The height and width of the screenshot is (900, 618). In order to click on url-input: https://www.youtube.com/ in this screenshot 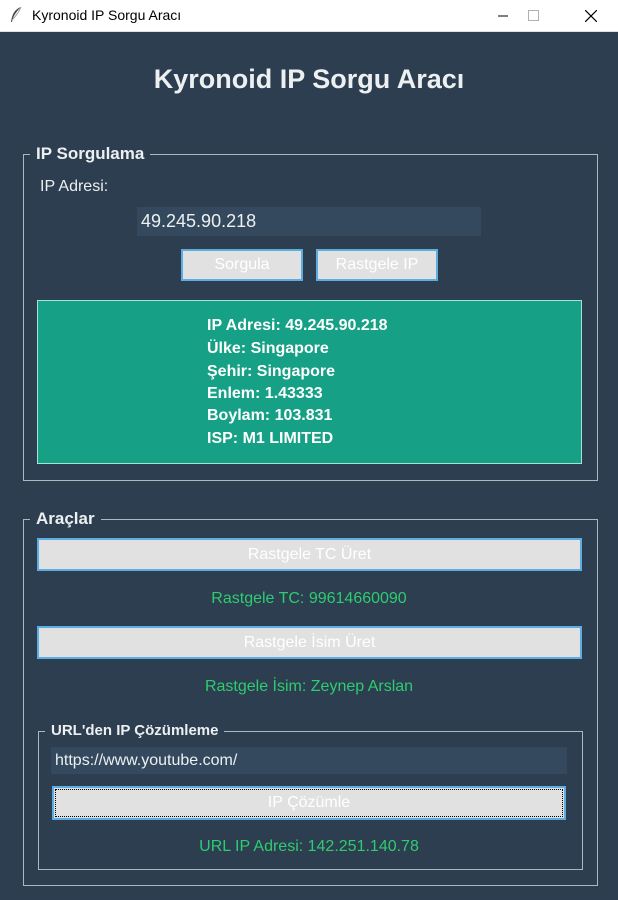, I will do `click(309, 760)`.